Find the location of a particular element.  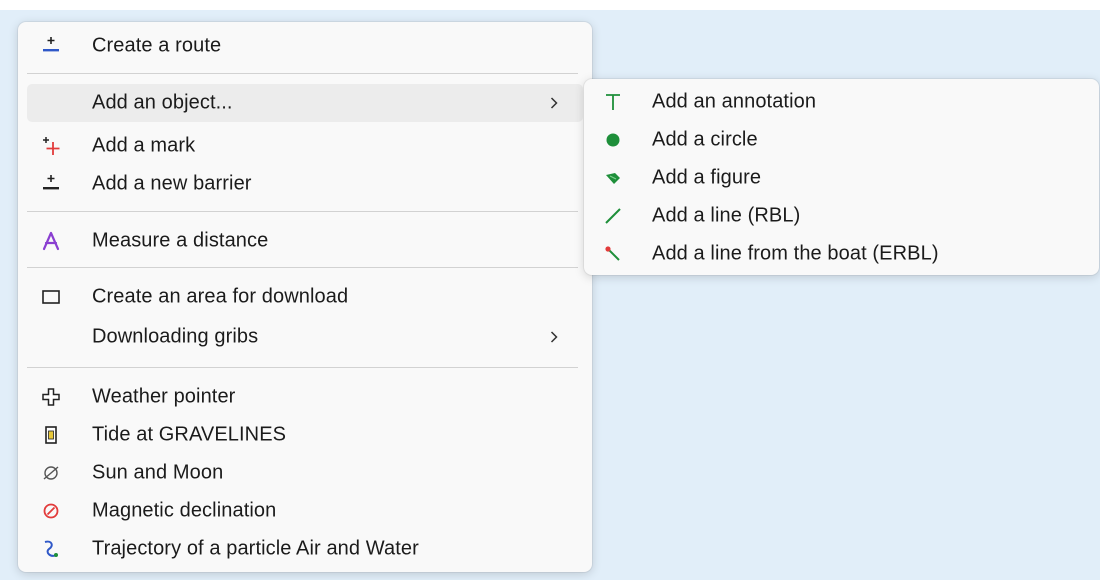

barrier-icon is located at coordinates (51, 184).